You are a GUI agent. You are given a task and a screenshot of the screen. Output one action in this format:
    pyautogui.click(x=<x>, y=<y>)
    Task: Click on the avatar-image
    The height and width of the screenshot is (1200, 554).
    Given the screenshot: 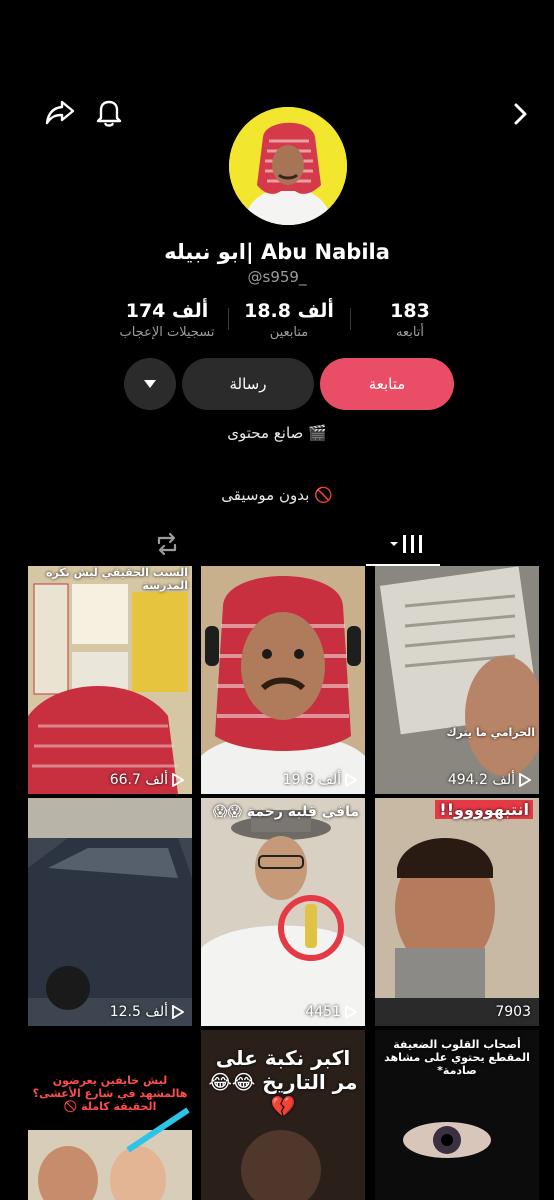 What is the action you would take?
    pyautogui.click(x=288, y=166)
    